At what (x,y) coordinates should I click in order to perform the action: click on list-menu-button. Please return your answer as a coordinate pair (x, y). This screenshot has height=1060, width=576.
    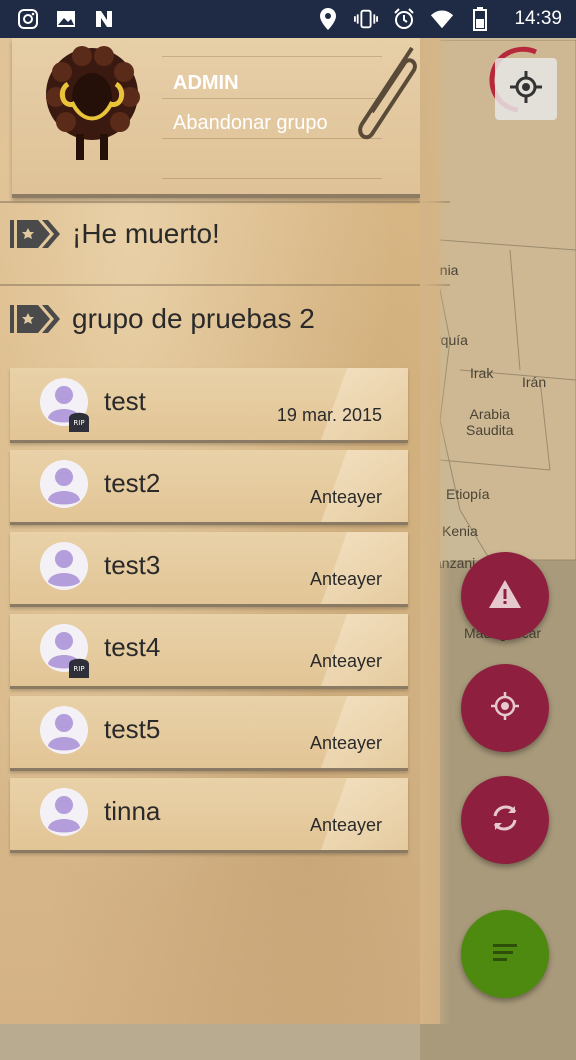
    Looking at the image, I should click on (505, 954).